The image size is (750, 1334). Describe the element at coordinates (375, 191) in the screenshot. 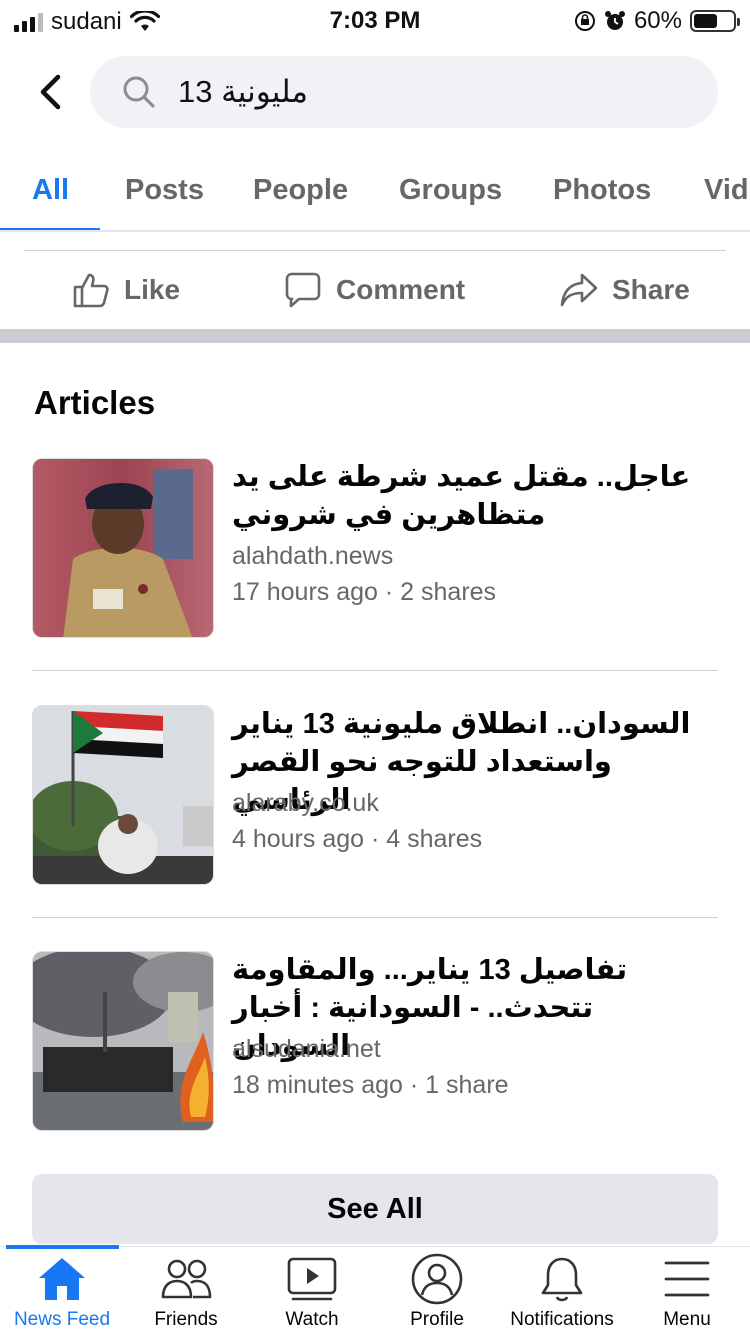

I see `search-filter-tabs: All Posts People Groups Photos Vid` at that location.